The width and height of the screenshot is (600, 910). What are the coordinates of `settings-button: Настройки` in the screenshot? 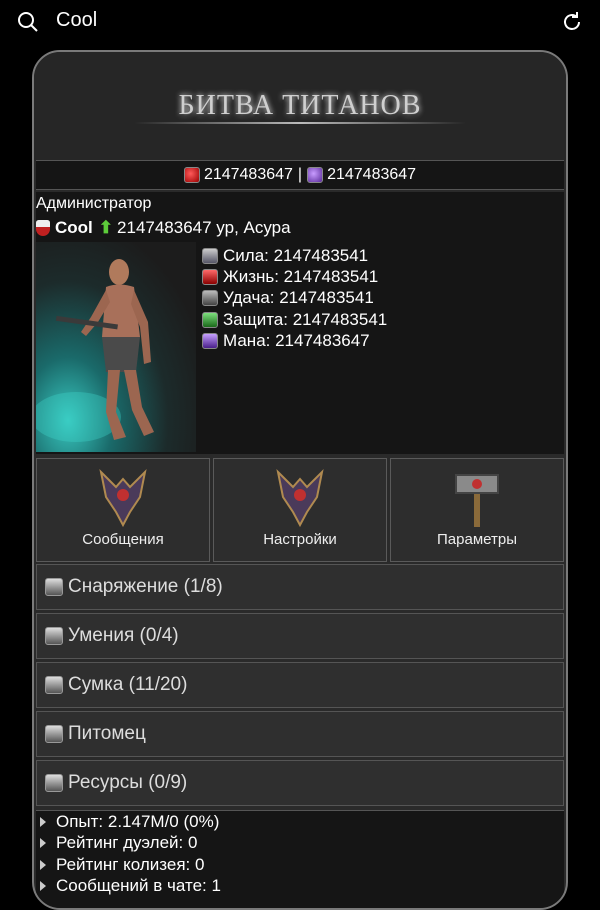 It's located at (300, 510).